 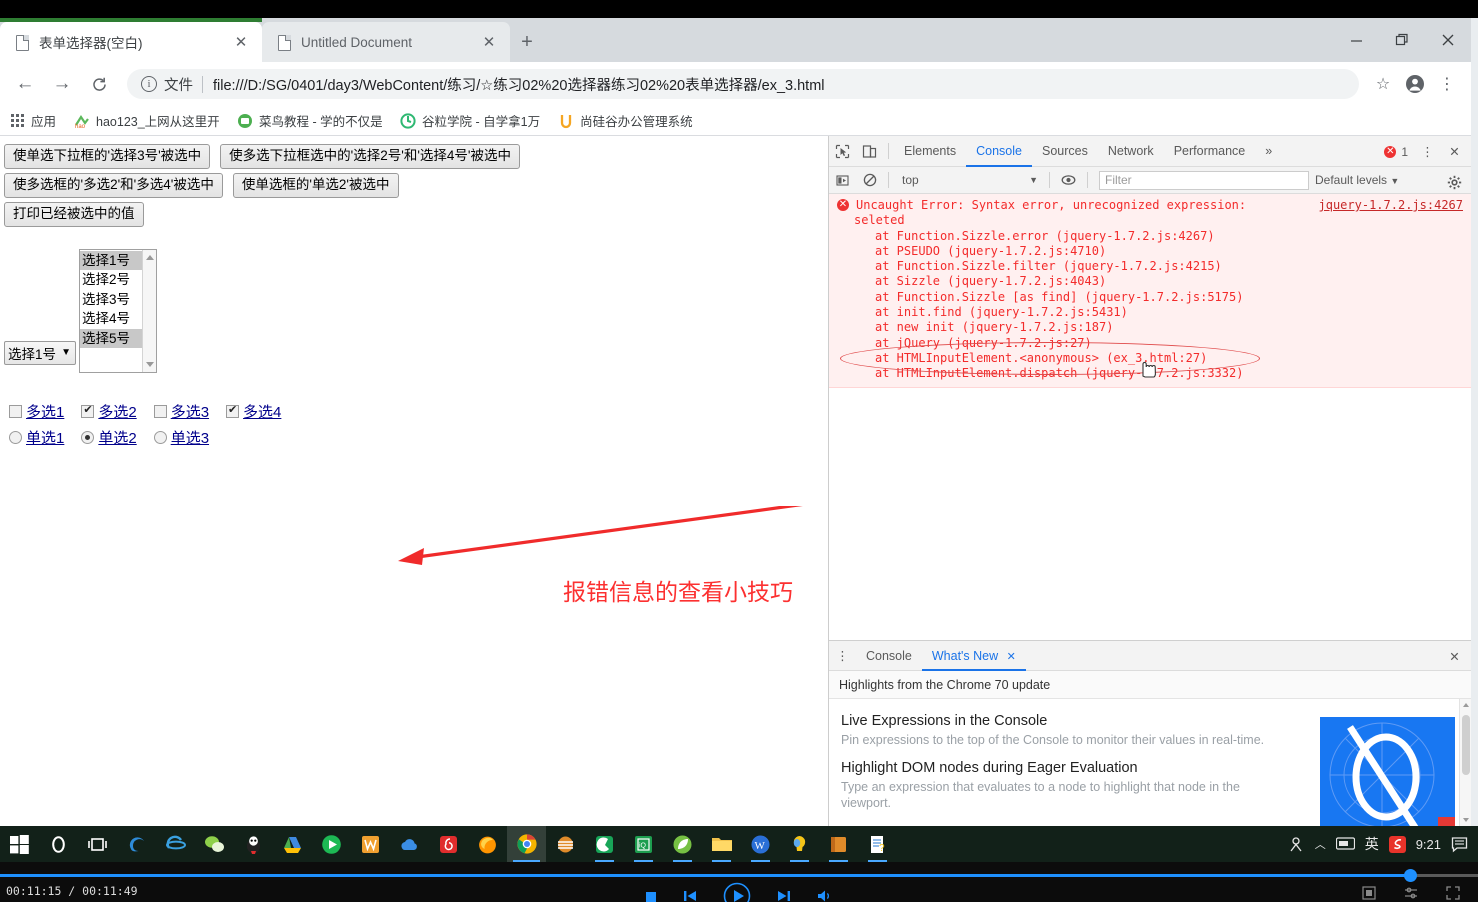 What do you see at coordinates (214, 844) in the screenshot?
I see `wechat-icon` at bounding box center [214, 844].